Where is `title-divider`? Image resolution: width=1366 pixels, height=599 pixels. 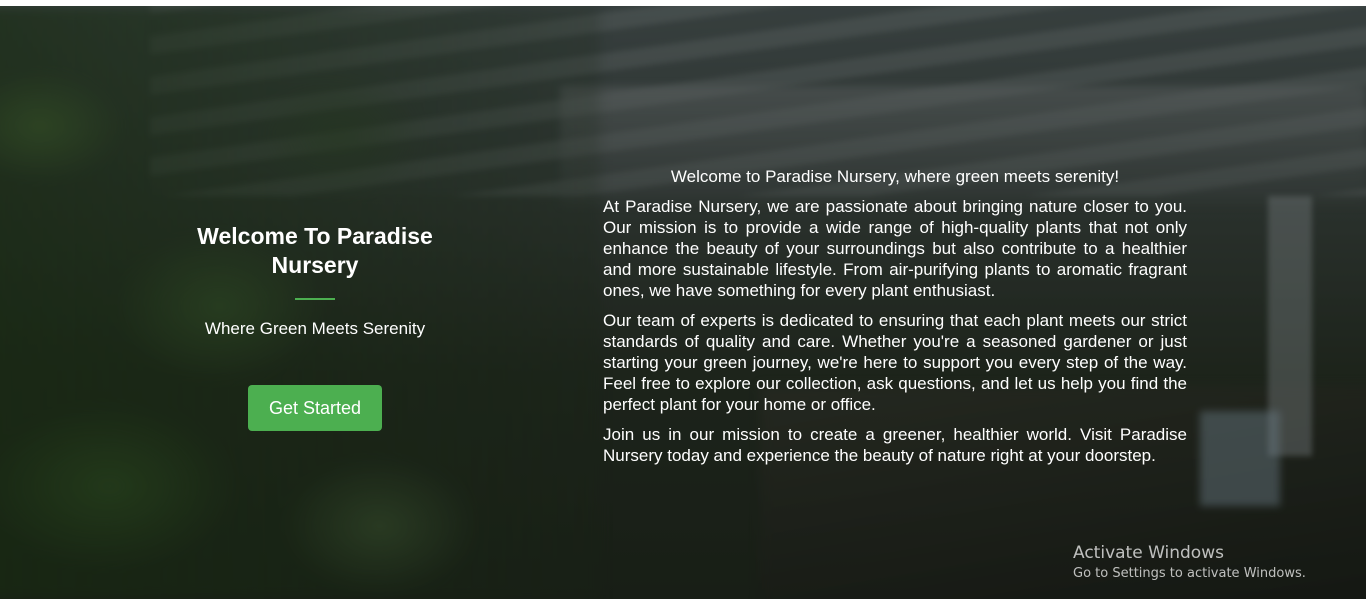 title-divider is located at coordinates (315, 299).